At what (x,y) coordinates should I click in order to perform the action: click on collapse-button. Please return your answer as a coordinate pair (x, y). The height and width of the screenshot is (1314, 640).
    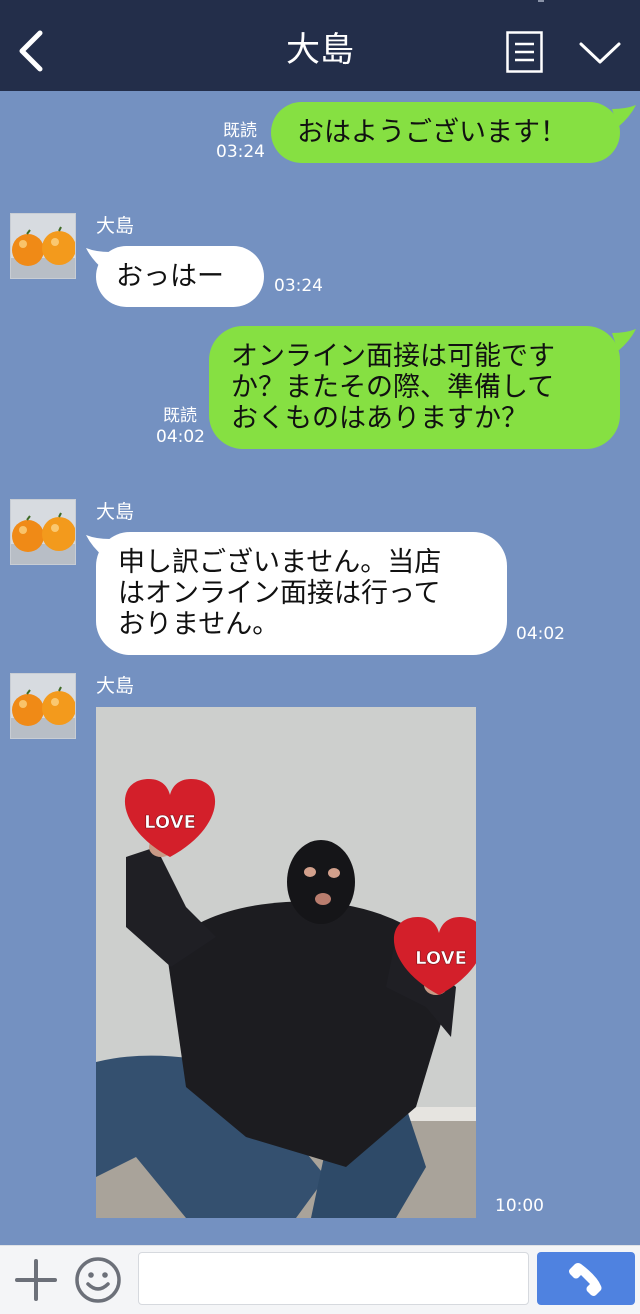
    Looking at the image, I should click on (600, 53).